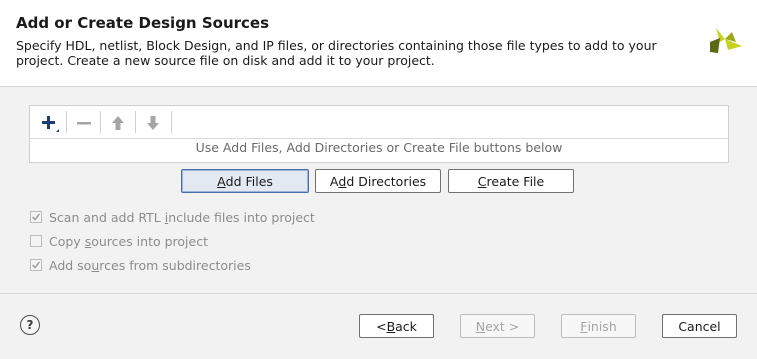  What do you see at coordinates (381, 326) in the screenshot?
I see `button-label: <` at bounding box center [381, 326].